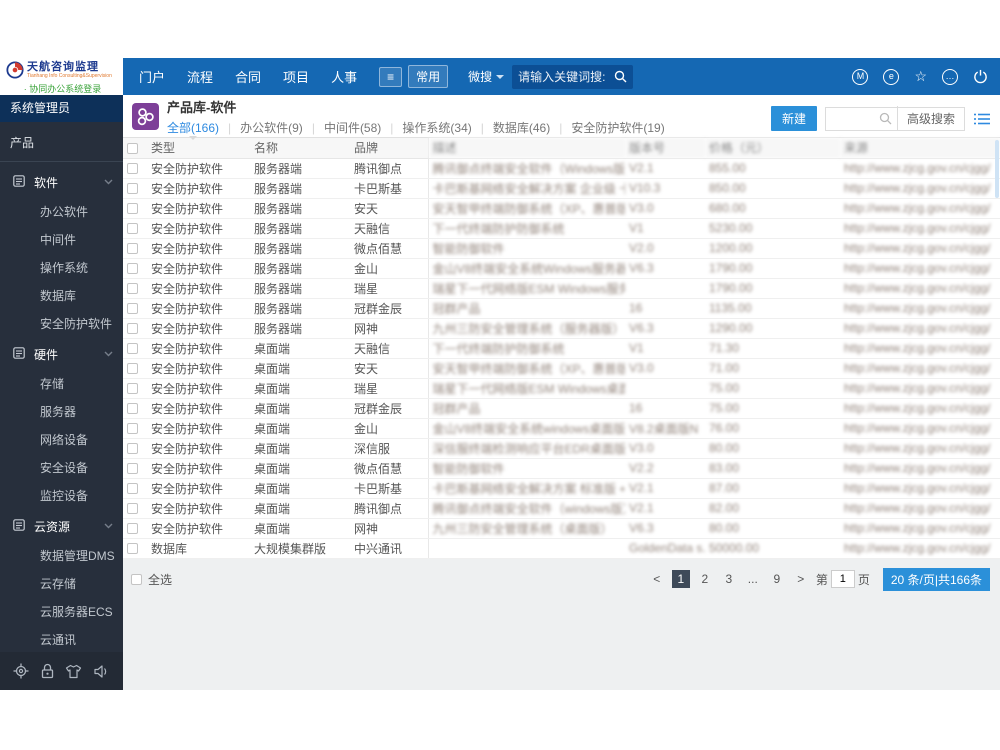  What do you see at coordinates (657, 579) in the screenshot?
I see `page-prev-button: <` at bounding box center [657, 579].